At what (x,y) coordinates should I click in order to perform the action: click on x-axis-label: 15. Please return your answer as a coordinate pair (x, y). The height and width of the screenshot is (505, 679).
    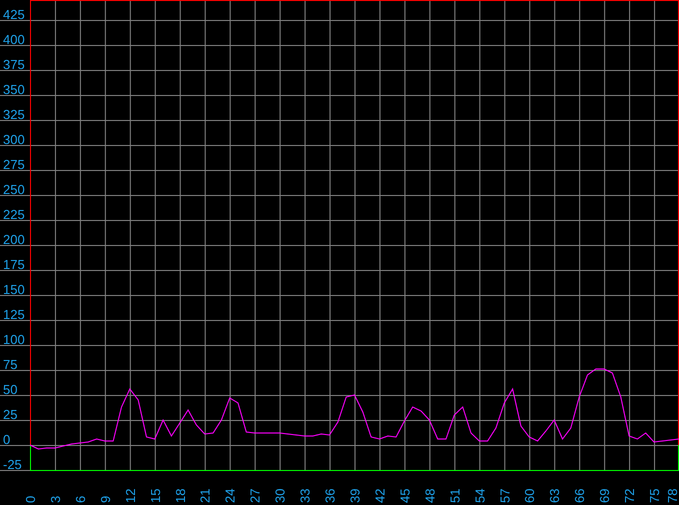
    Looking at the image, I should click on (155, 495).